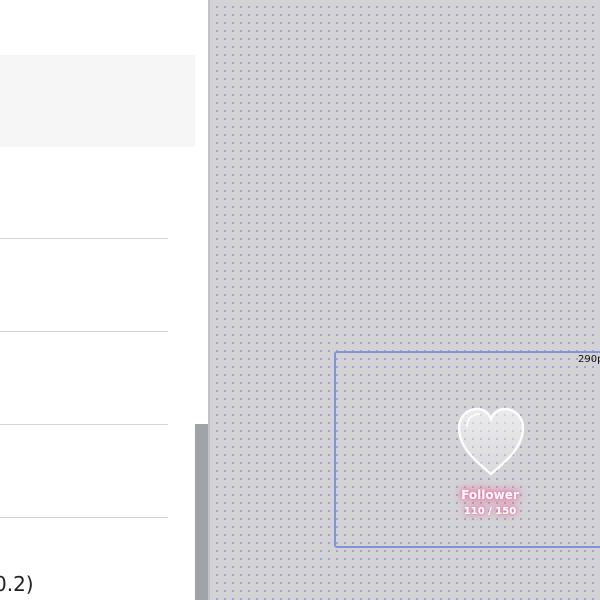 The width and height of the screenshot is (600, 600). What do you see at coordinates (490, 511) in the screenshot?
I see `goal-progress-count: 110 / 150` at bounding box center [490, 511].